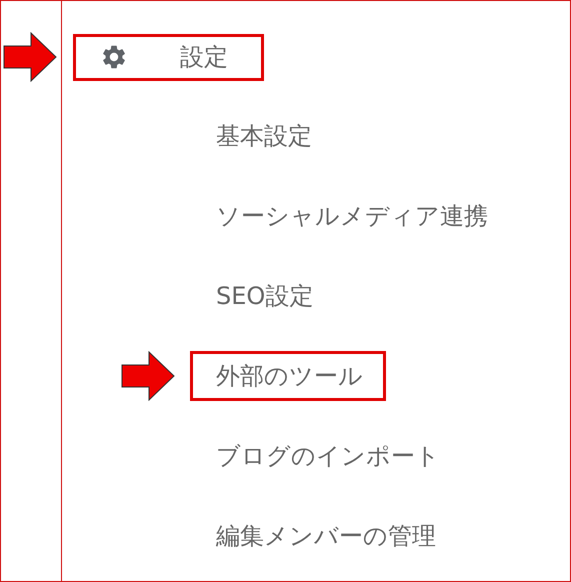 This screenshot has width=571, height=582. I want to click on menu-item: 編集メンバーの管理, so click(324, 536).